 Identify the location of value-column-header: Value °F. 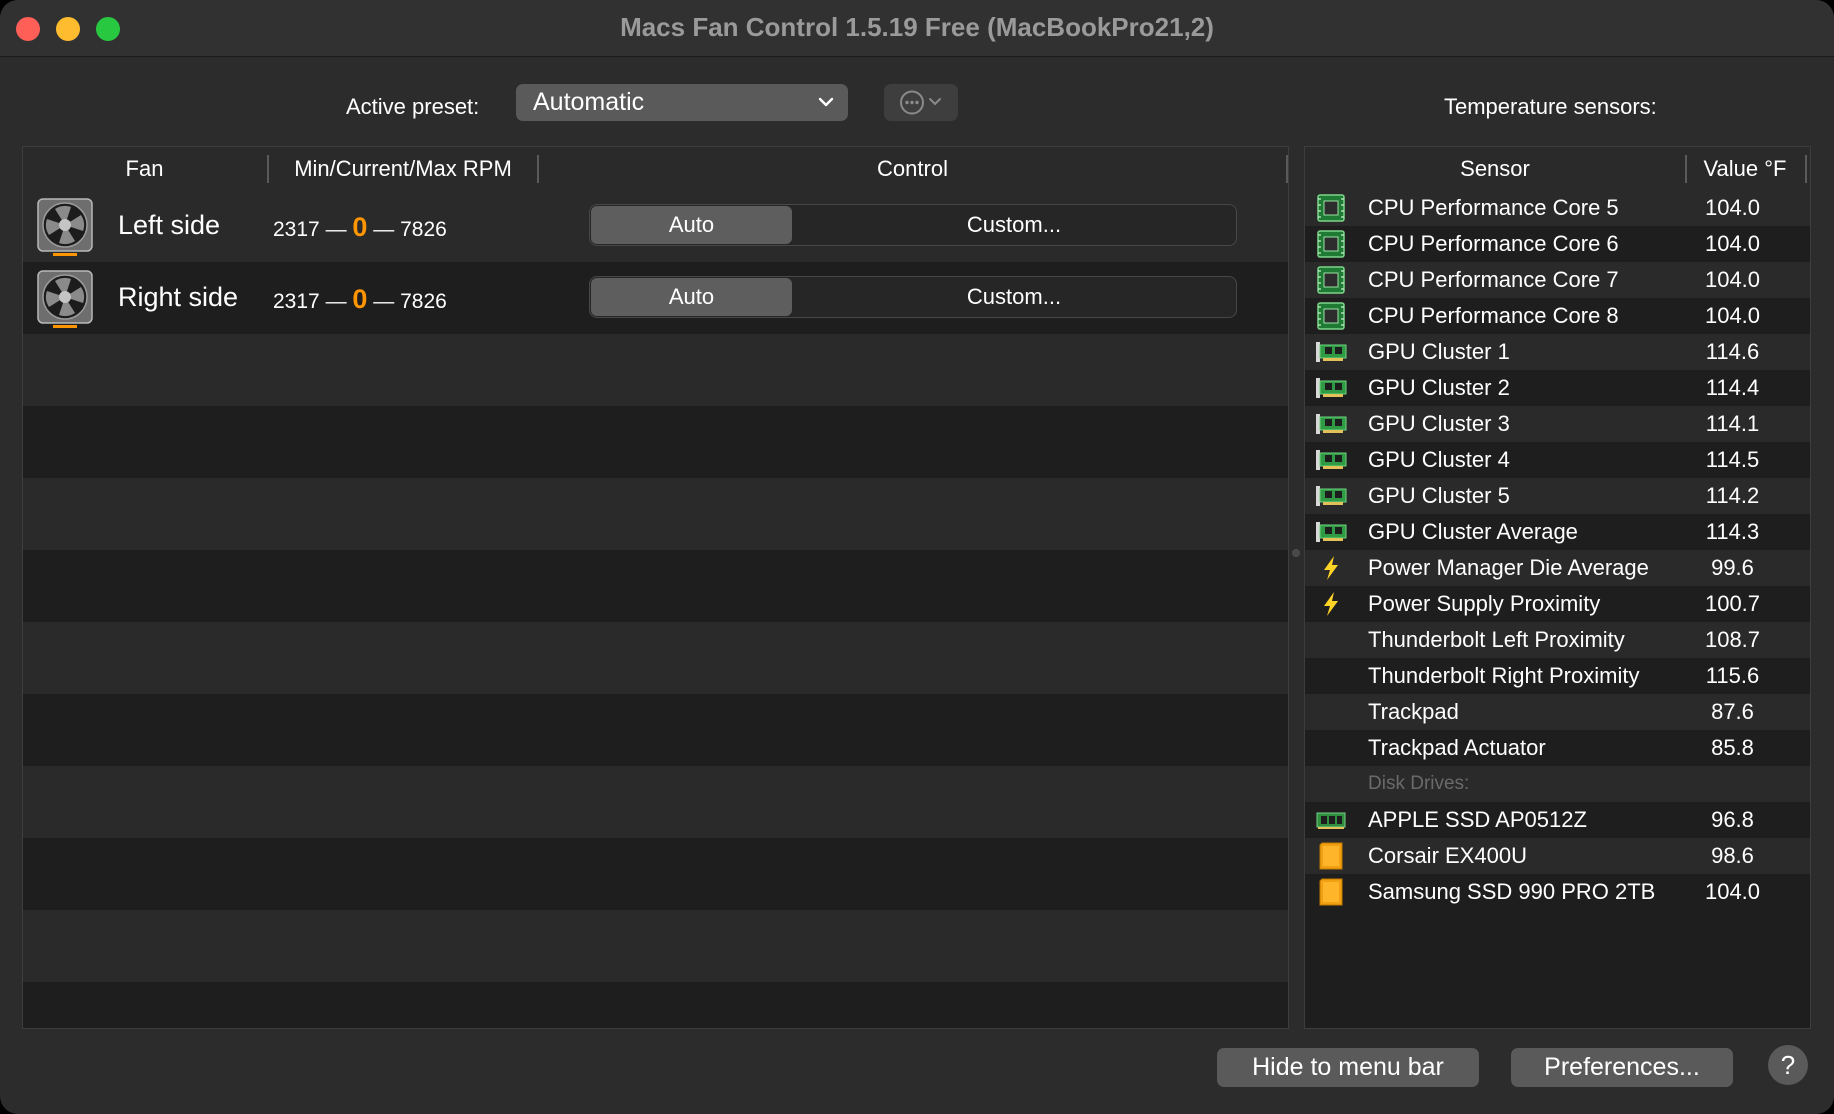
(1745, 168).